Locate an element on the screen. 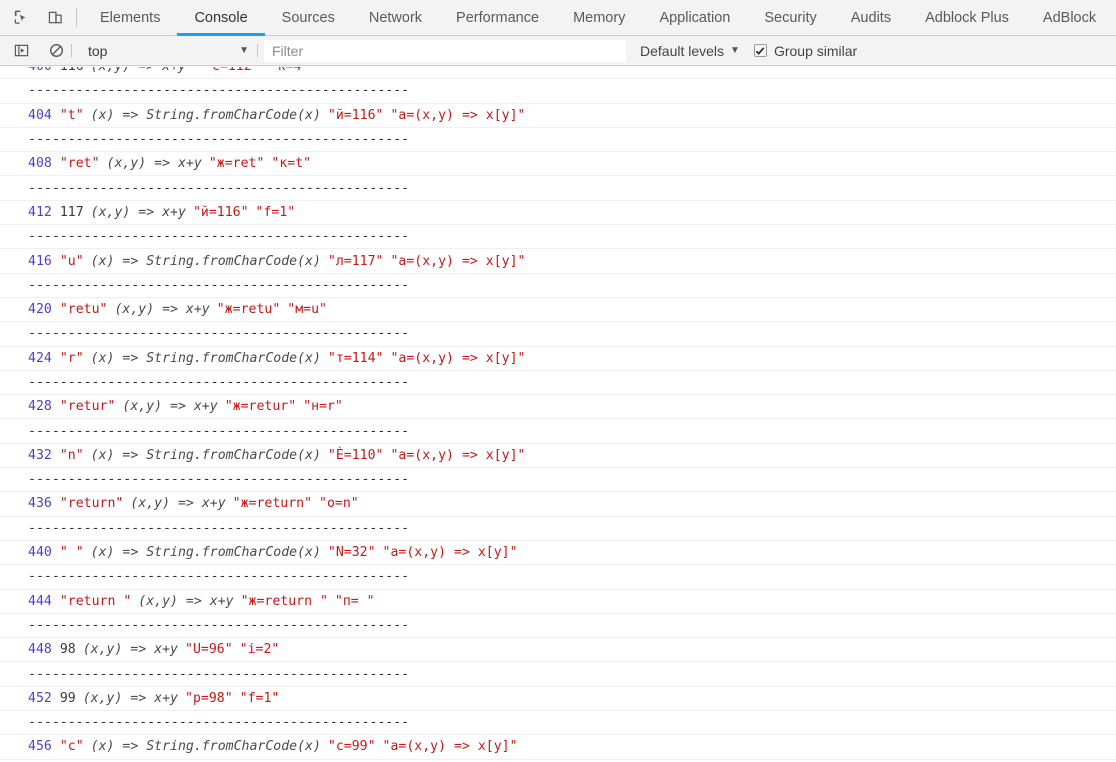  tab-audits: Audits is located at coordinates (871, 17).